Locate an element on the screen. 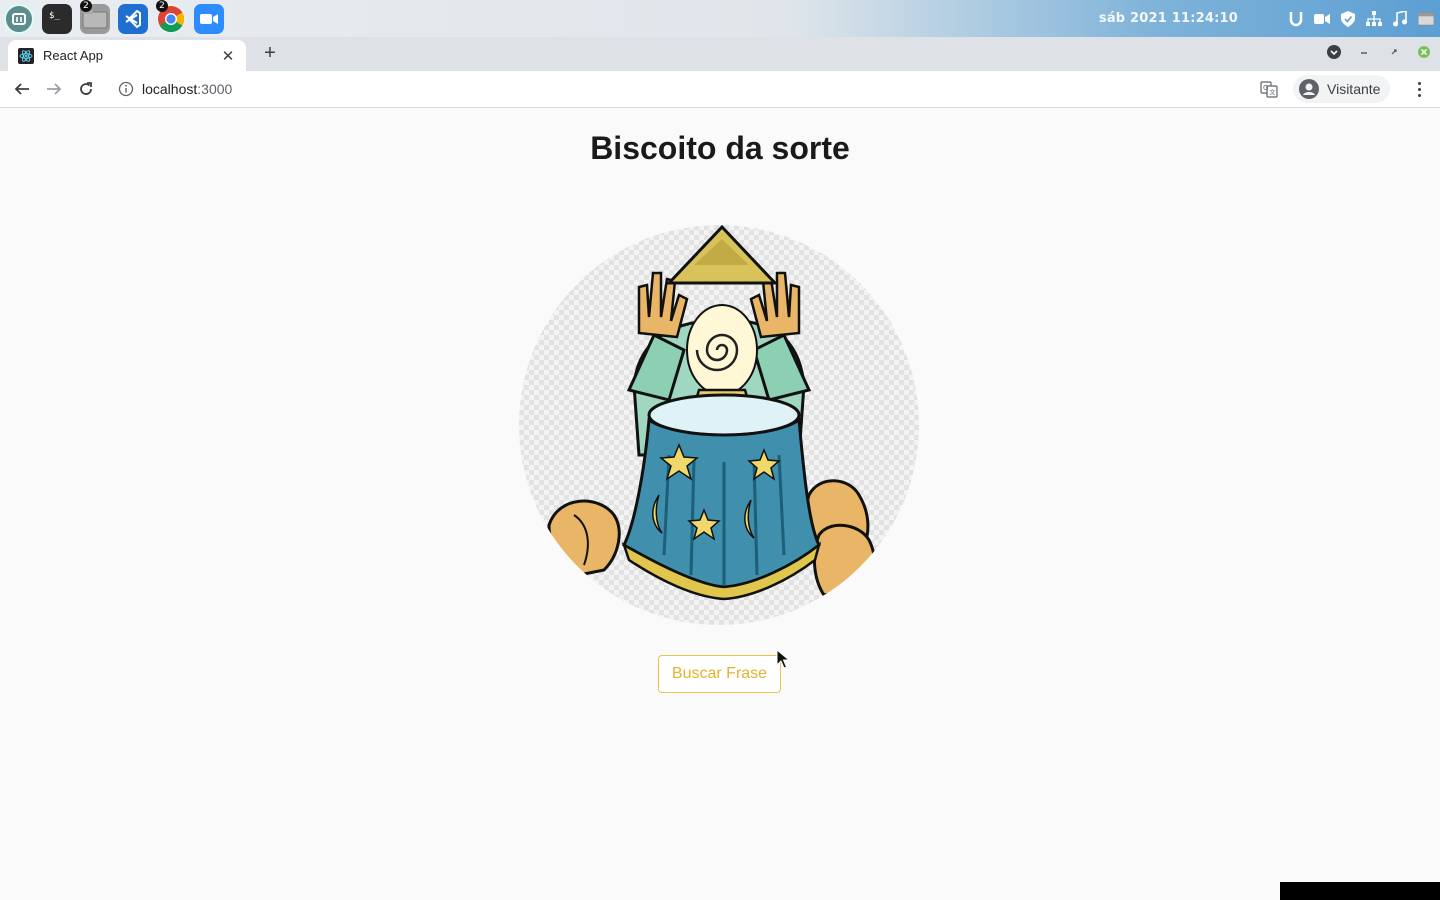 The height and width of the screenshot is (900, 1440). window-controls is located at coordinates (1379, 52).